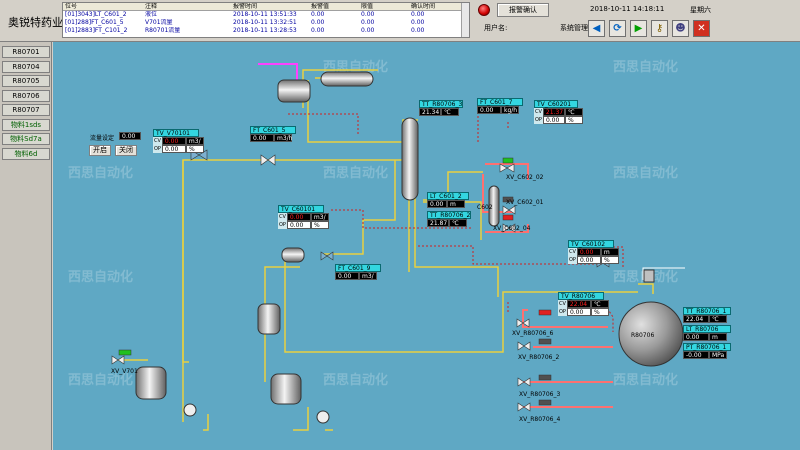 The height and width of the screenshot is (450, 800). I want to click on instrument-lt-r80706: LT_R80706 0.00 m, so click(707, 333).